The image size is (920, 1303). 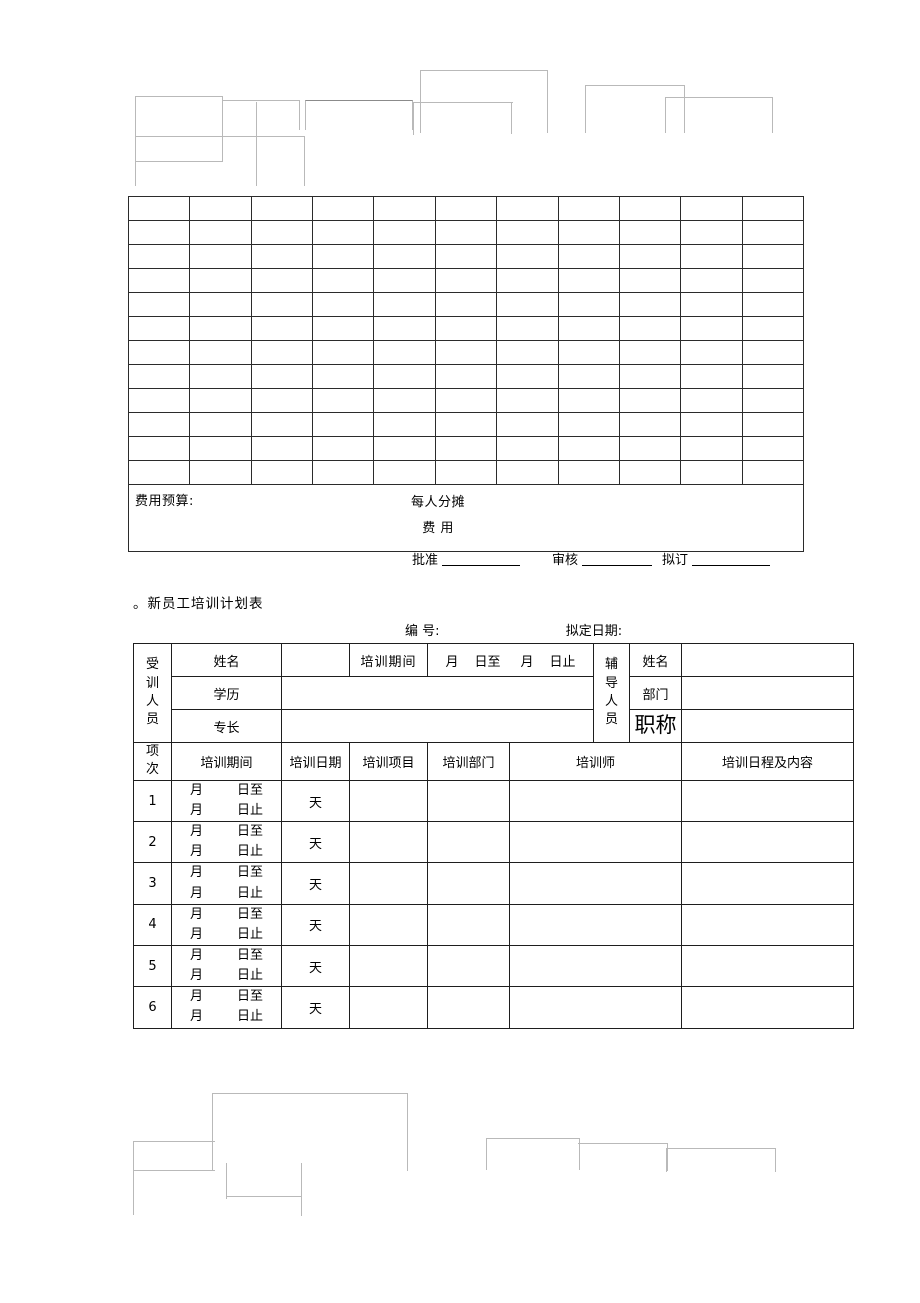 What do you see at coordinates (617, 565) in the screenshot?
I see `review-blank` at bounding box center [617, 565].